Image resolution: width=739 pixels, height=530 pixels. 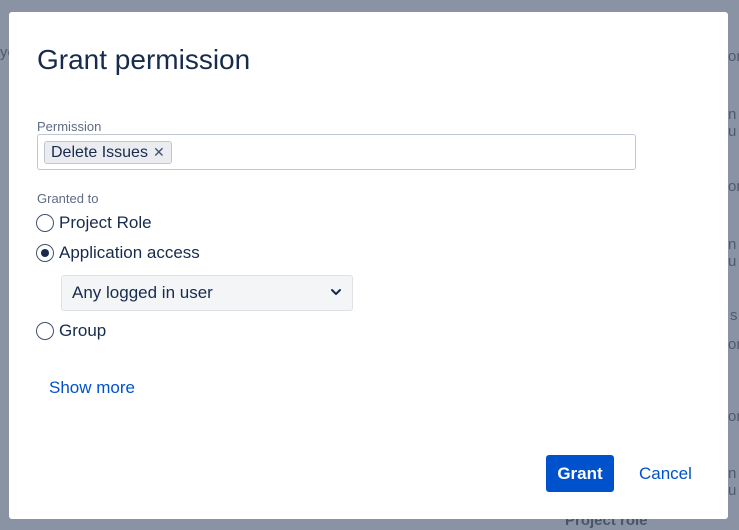 I want to click on permission-tag: Delete Issues ✕, so click(x=108, y=152).